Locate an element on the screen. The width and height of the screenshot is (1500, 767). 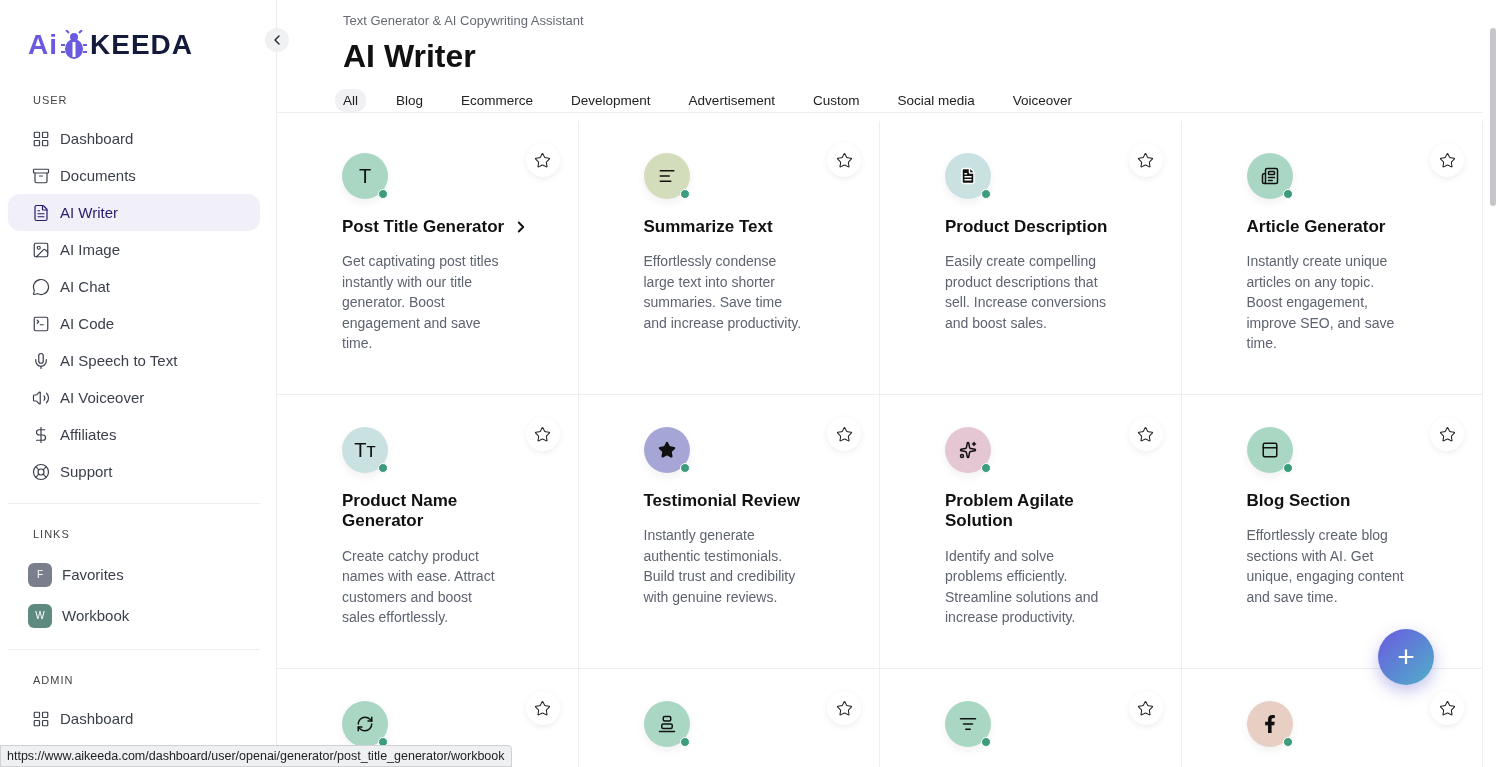
sidebar-item: AI Chat is located at coordinates (134, 286).